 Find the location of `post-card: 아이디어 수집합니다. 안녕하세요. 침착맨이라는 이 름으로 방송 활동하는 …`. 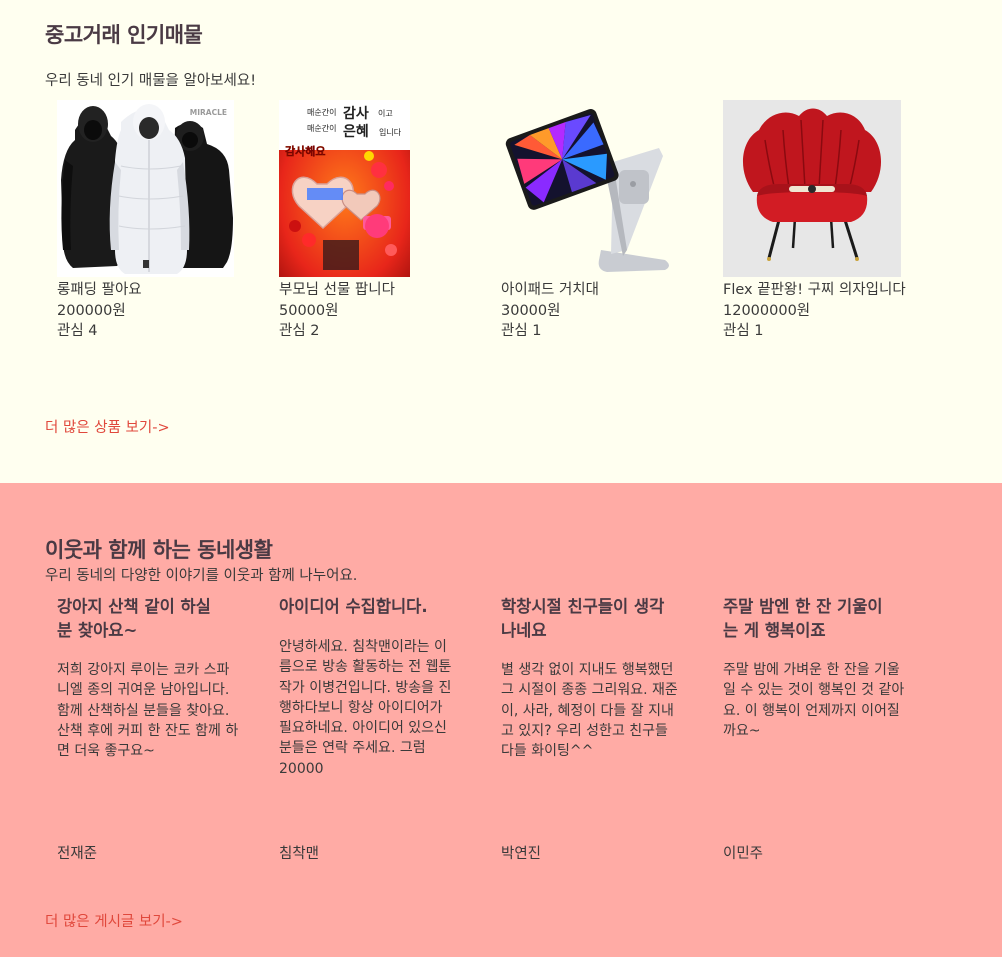

post-card: 아이디어 수집합니다. 안녕하세요. 침착맨이라는 이 름으로 방송 활동하는 … is located at coordinates (370, 686).